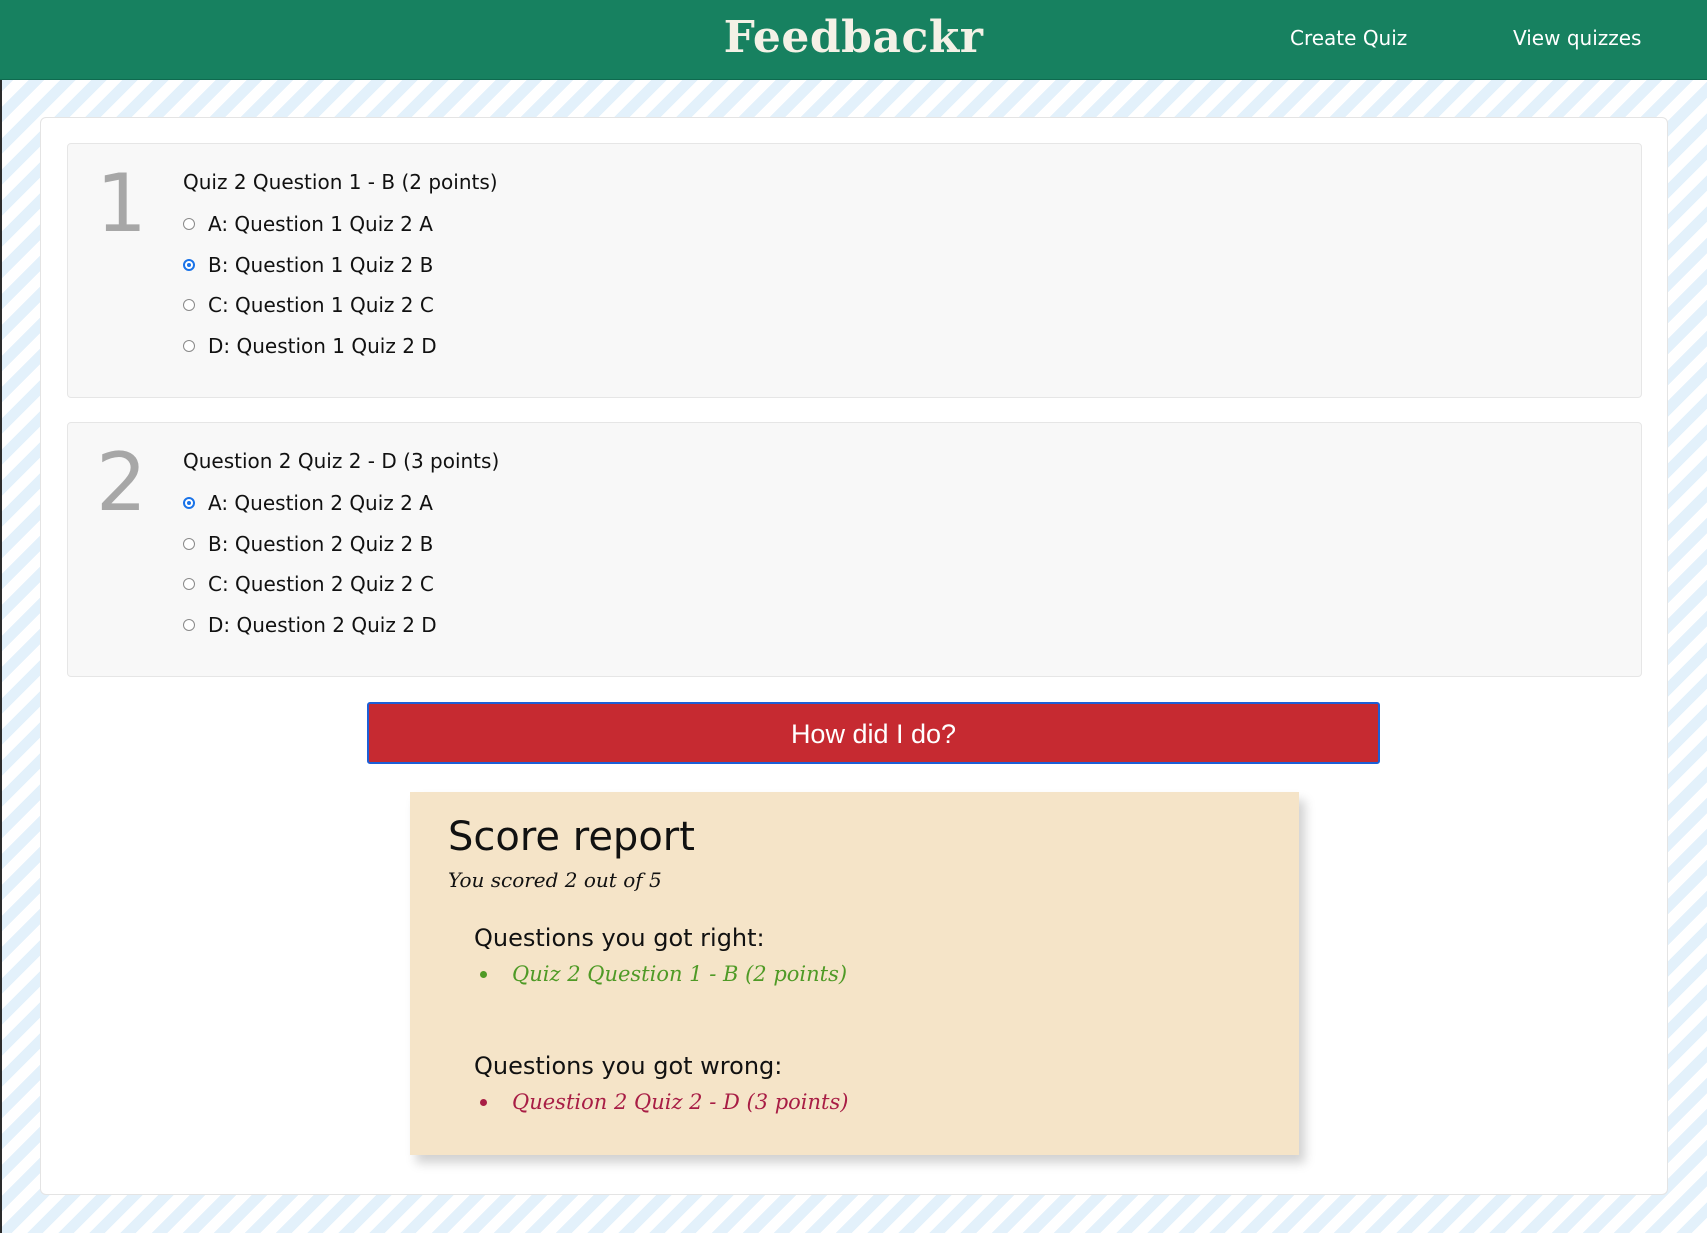  Describe the element at coordinates (628, 1066) in the screenshot. I see `wrong-questions-heading: Questions you got wrong:` at that location.